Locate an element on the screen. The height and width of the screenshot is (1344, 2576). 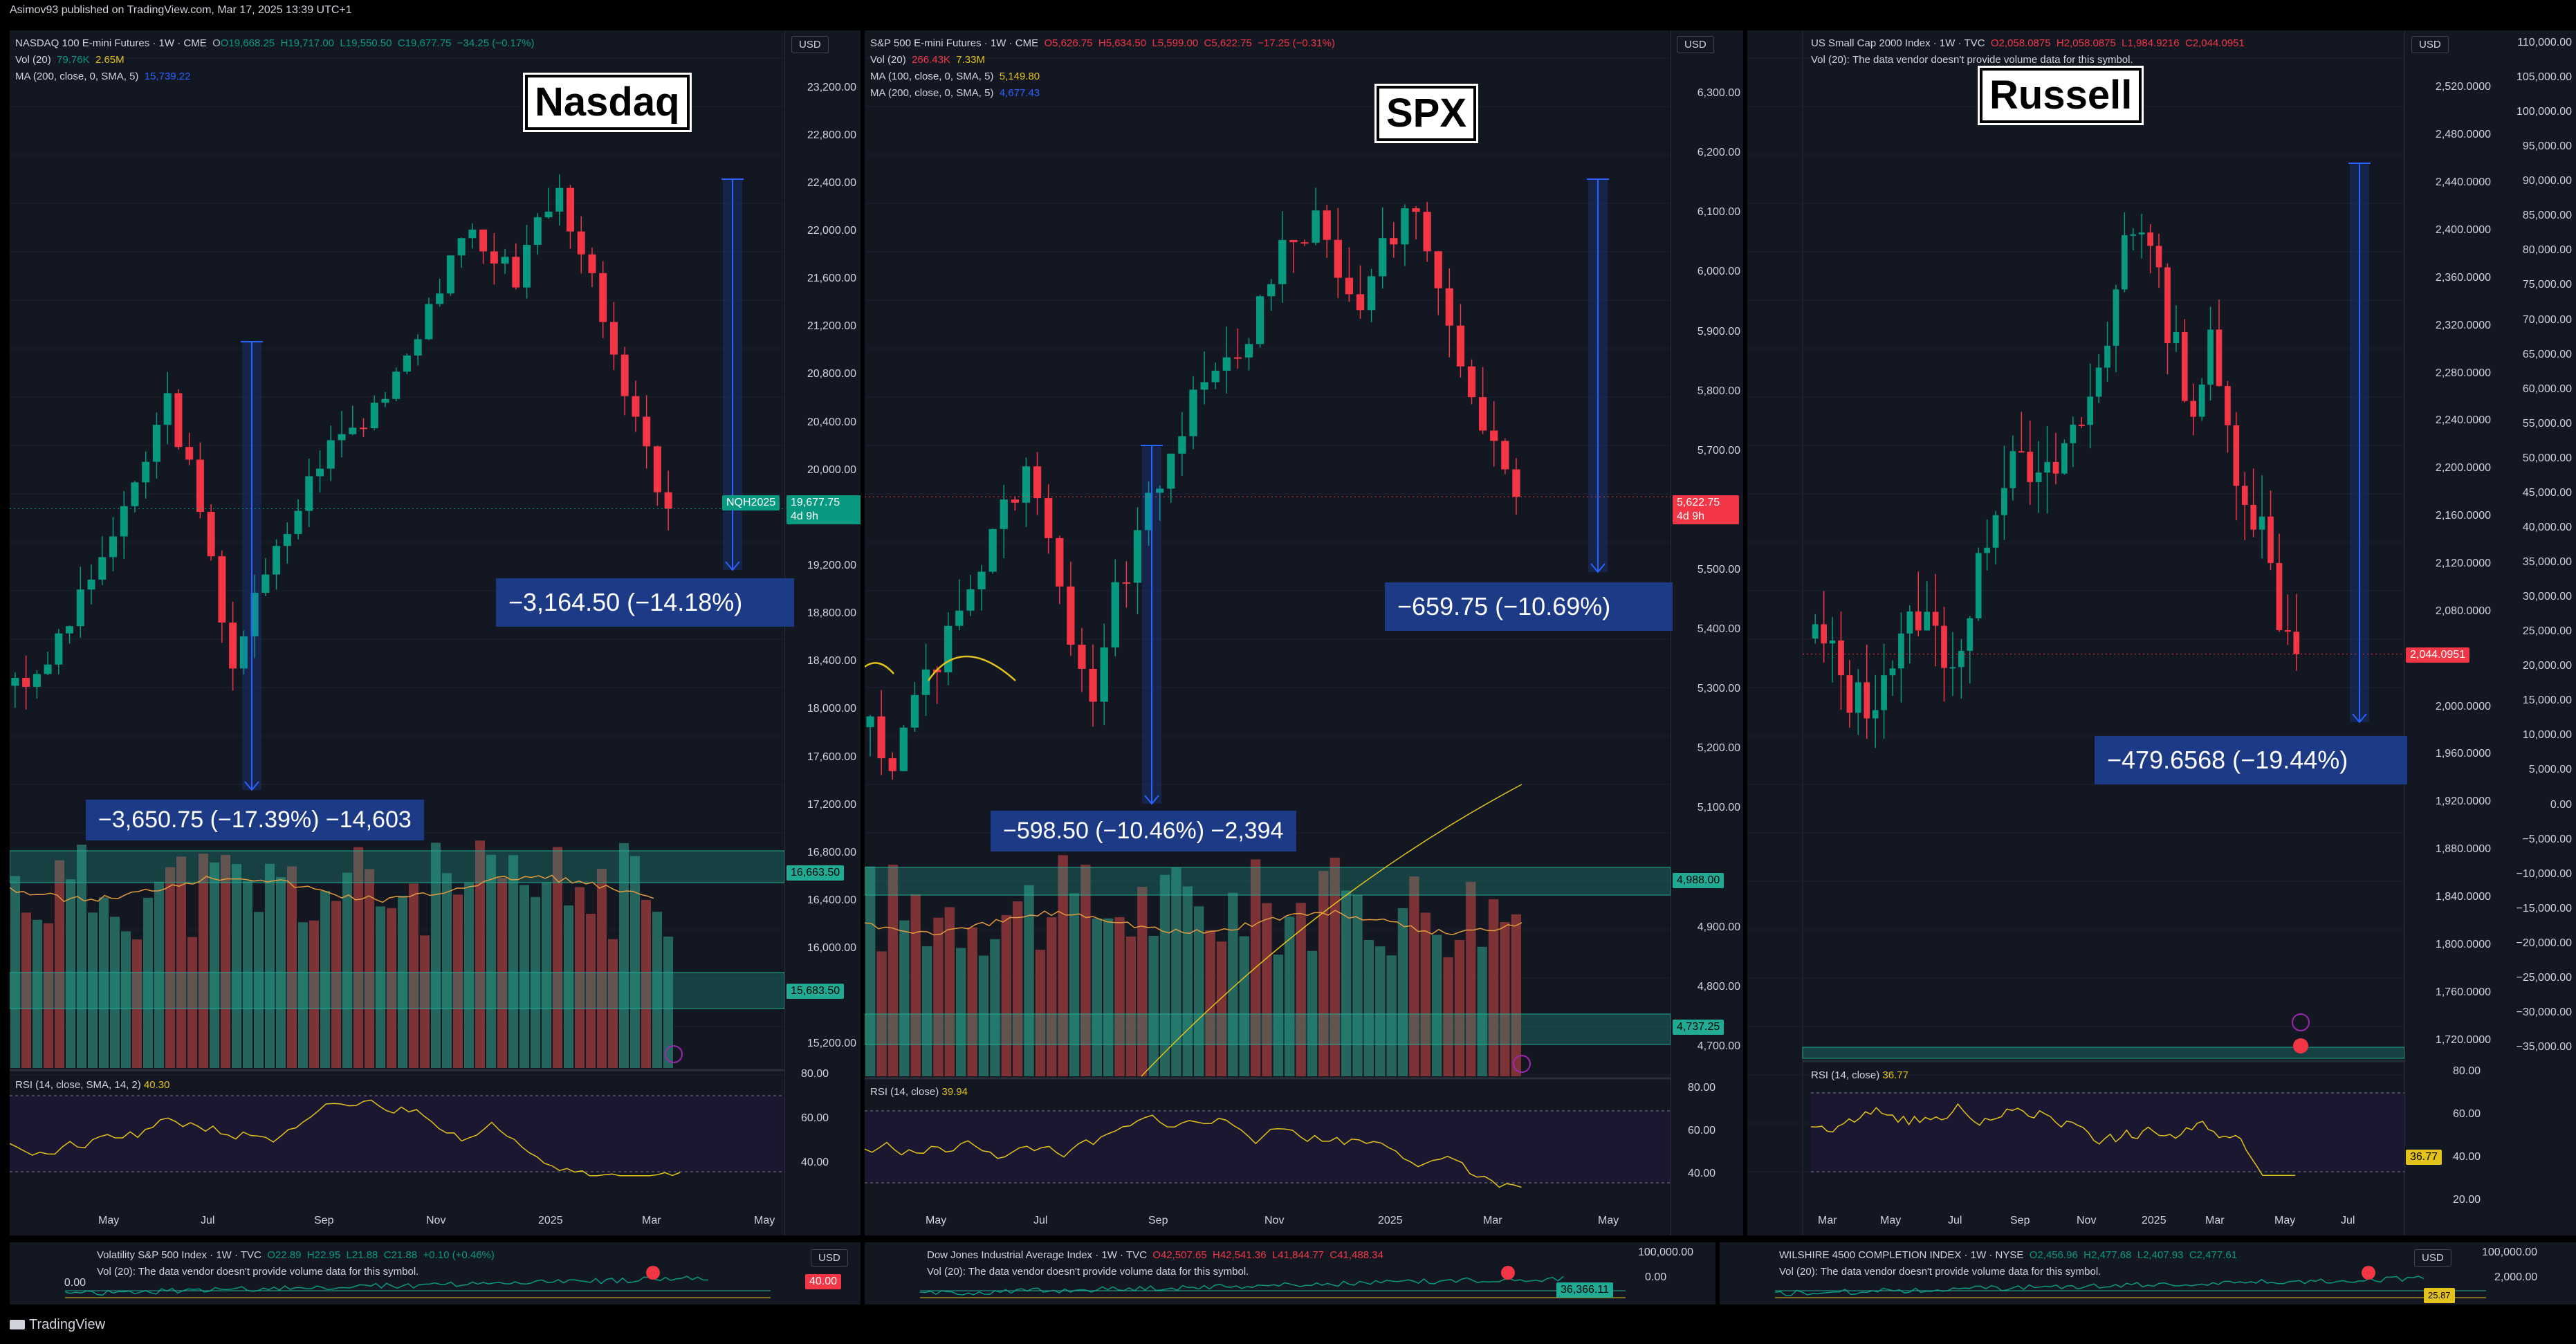
nasdaq-price-axis is located at coordinates (822, 632).